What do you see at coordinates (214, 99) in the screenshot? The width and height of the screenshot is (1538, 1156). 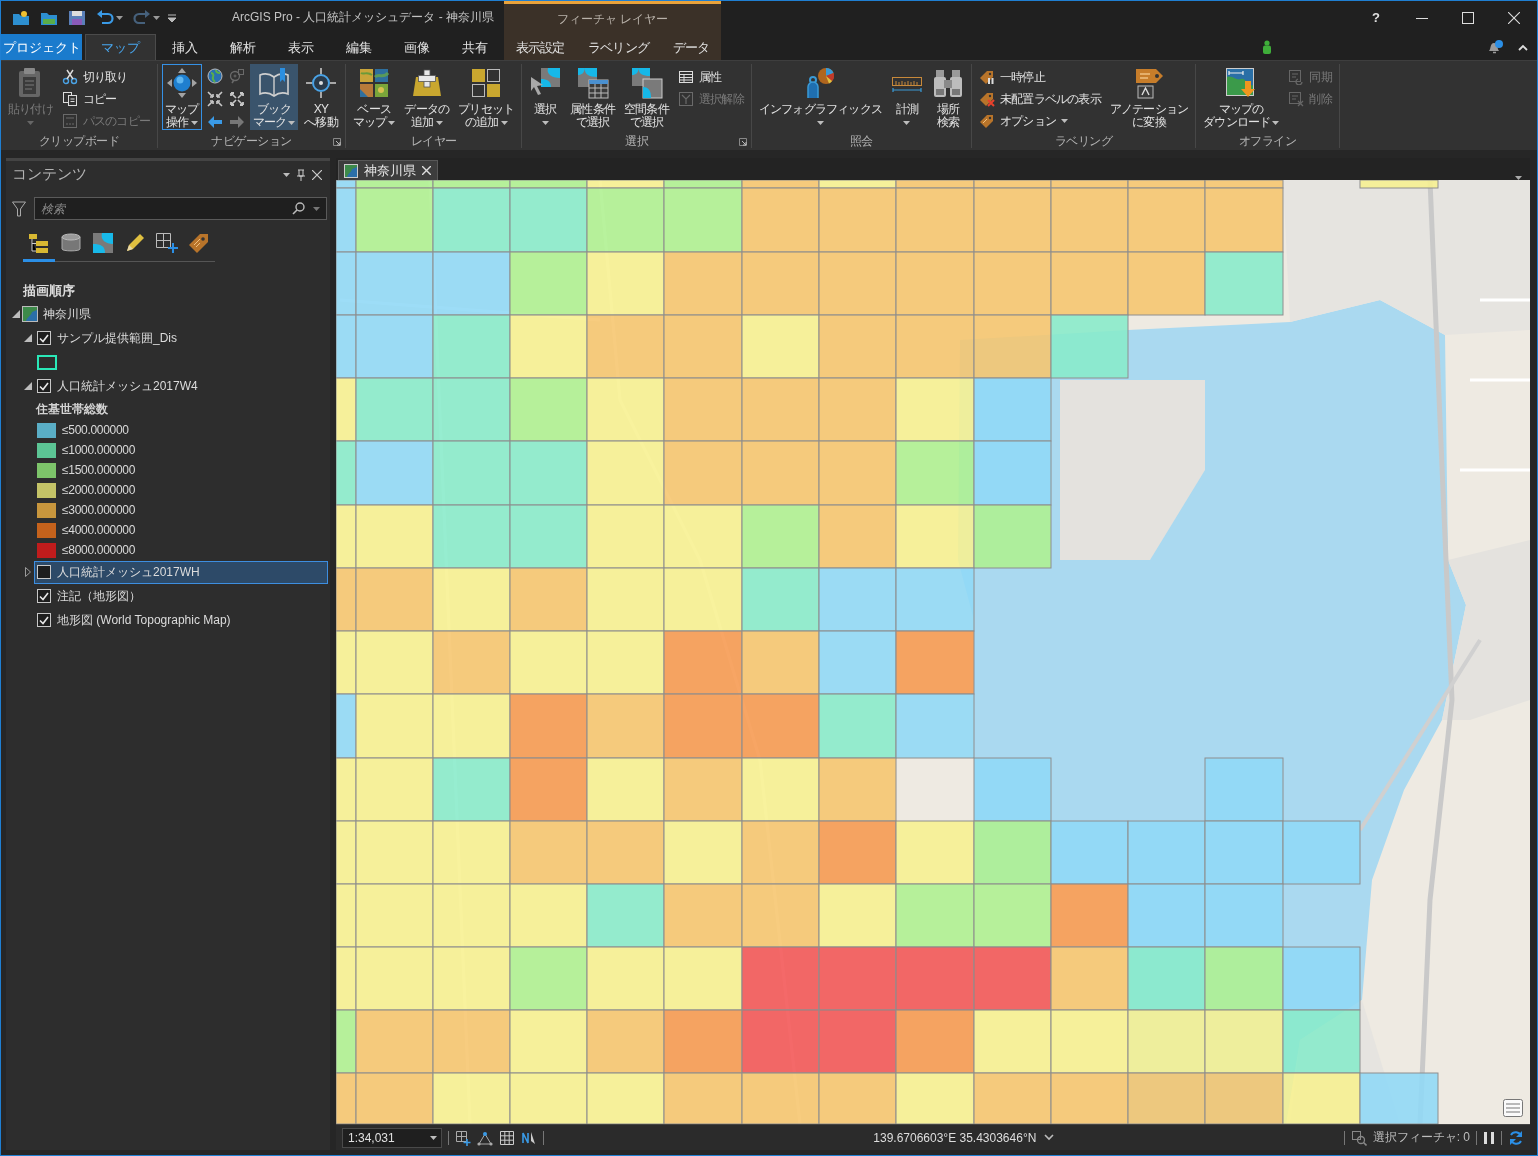 I see `arrows-inward-icon` at bounding box center [214, 99].